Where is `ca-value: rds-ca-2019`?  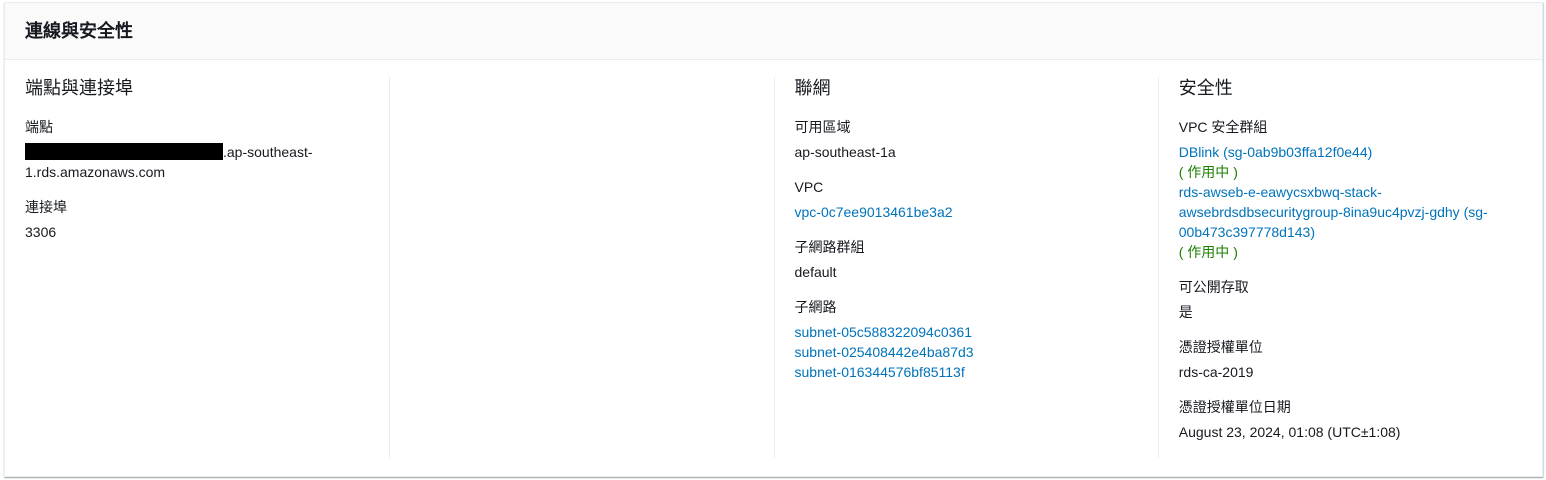
ca-value: rds-ca-2019 is located at coordinates (1216, 372).